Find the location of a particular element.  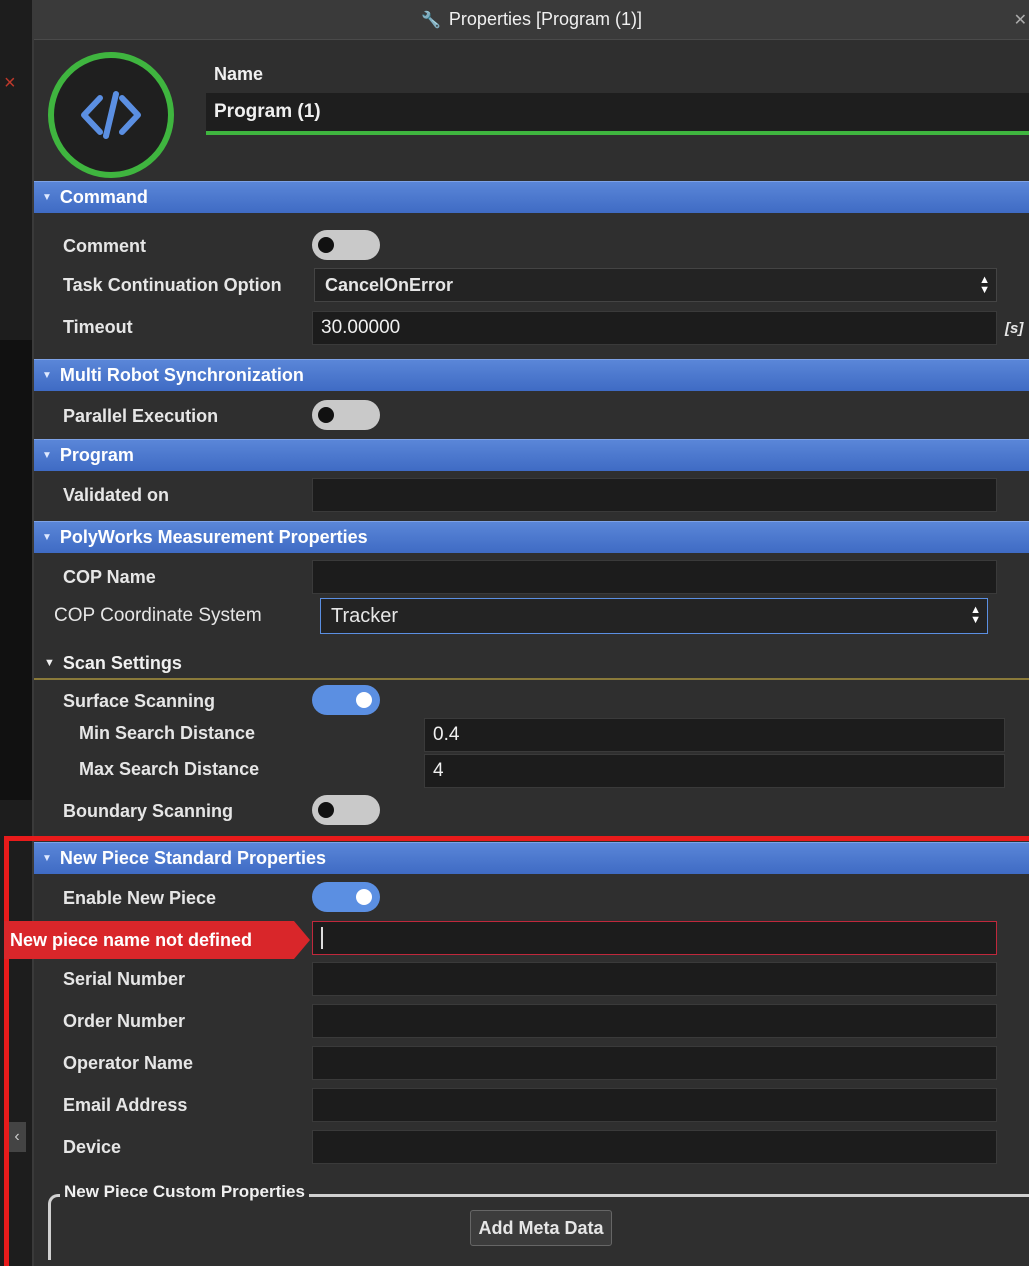

new-piece-name-input is located at coordinates (654, 938).